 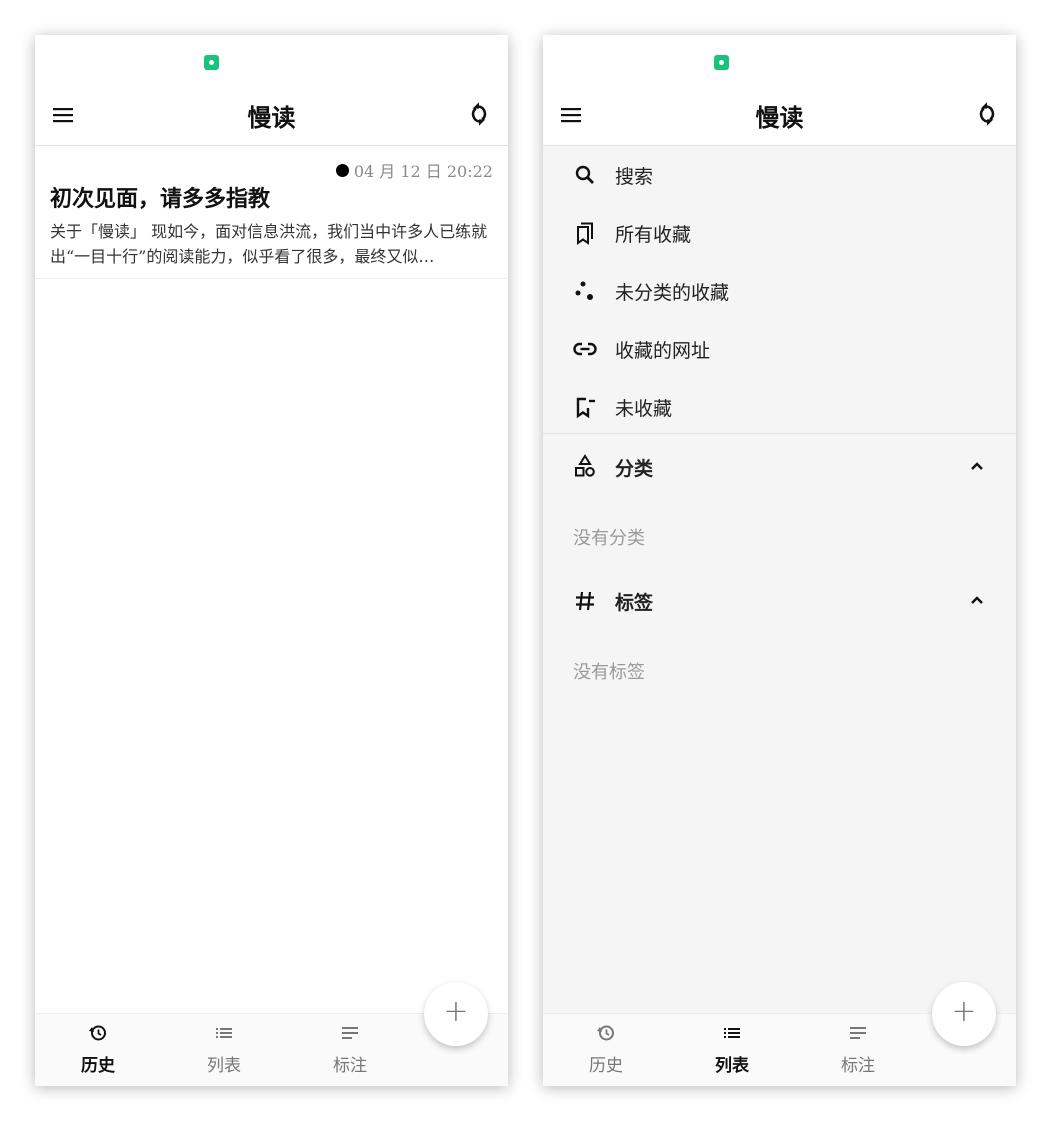 What do you see at coordinates (160, 199) in the screenshot?
I see `article-title: 初次见面，请多多指教` at bounding box center [160, 199].